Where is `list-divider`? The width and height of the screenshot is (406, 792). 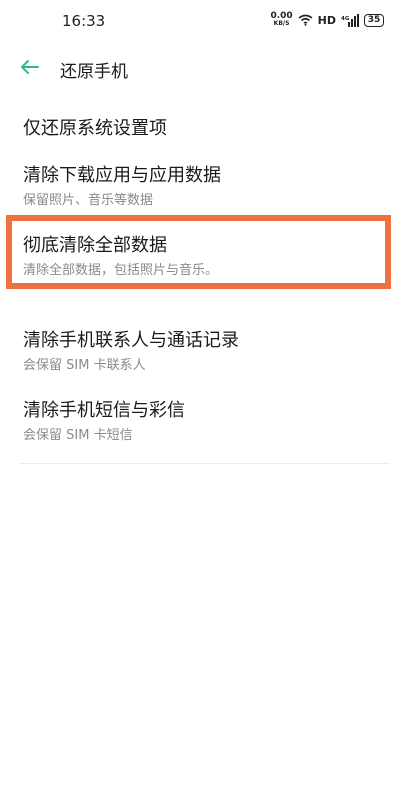
list-divider is located at coordinates (205, 463).